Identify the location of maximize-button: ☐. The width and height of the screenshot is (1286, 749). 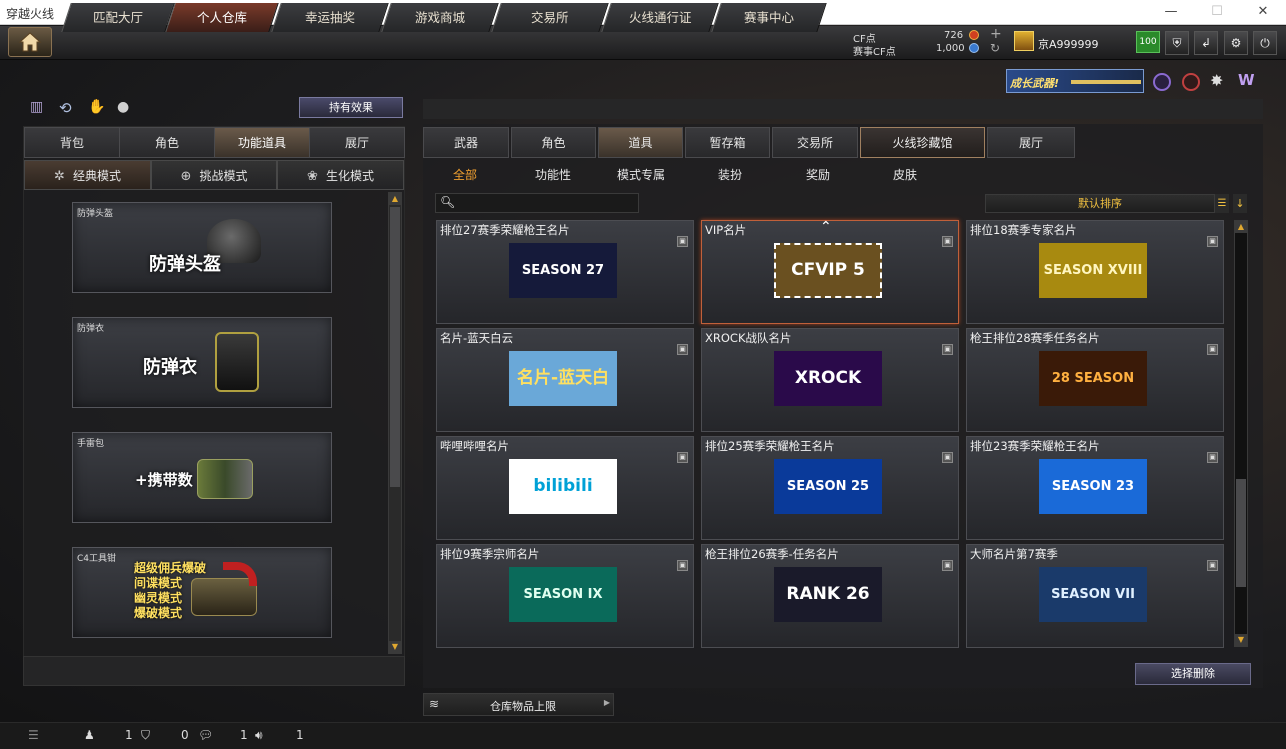
(1217, 12).